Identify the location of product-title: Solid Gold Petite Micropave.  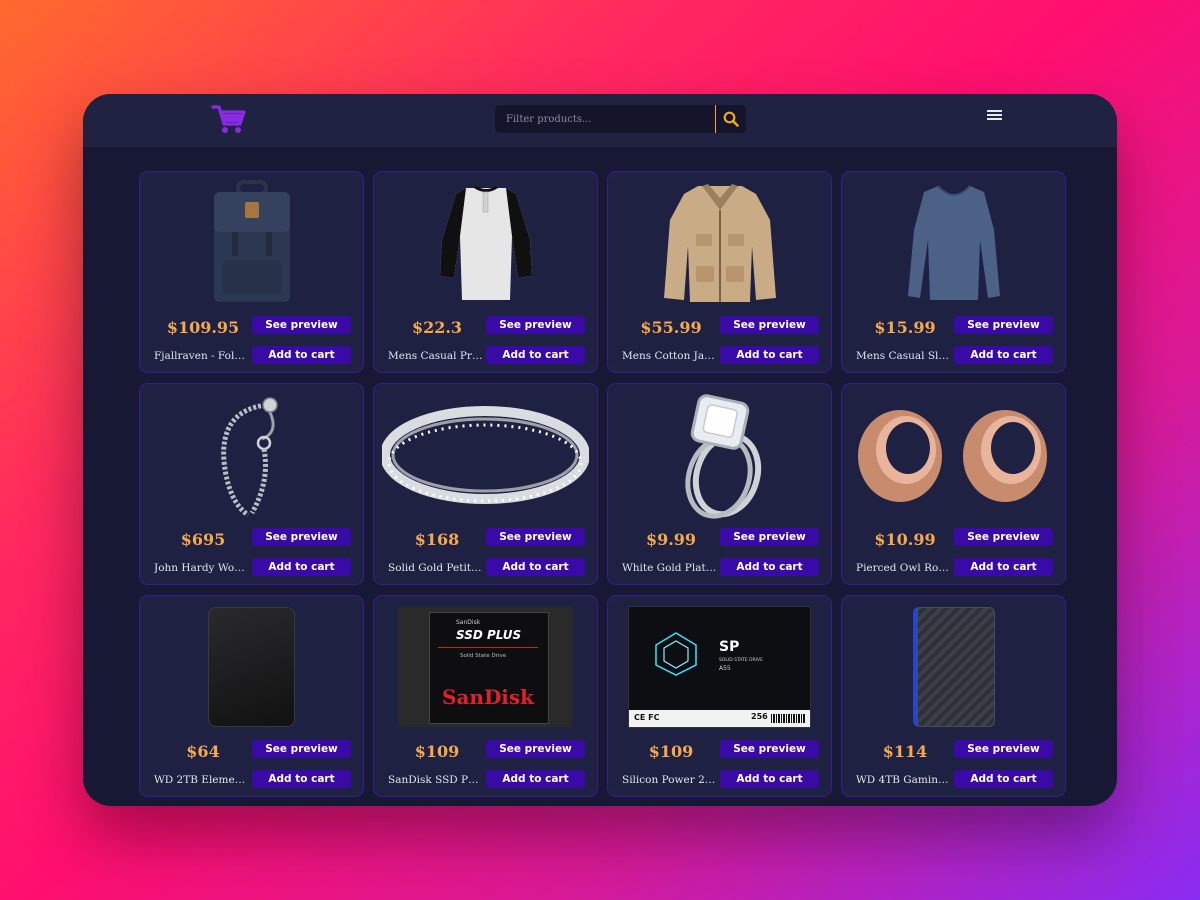
(435, 568).